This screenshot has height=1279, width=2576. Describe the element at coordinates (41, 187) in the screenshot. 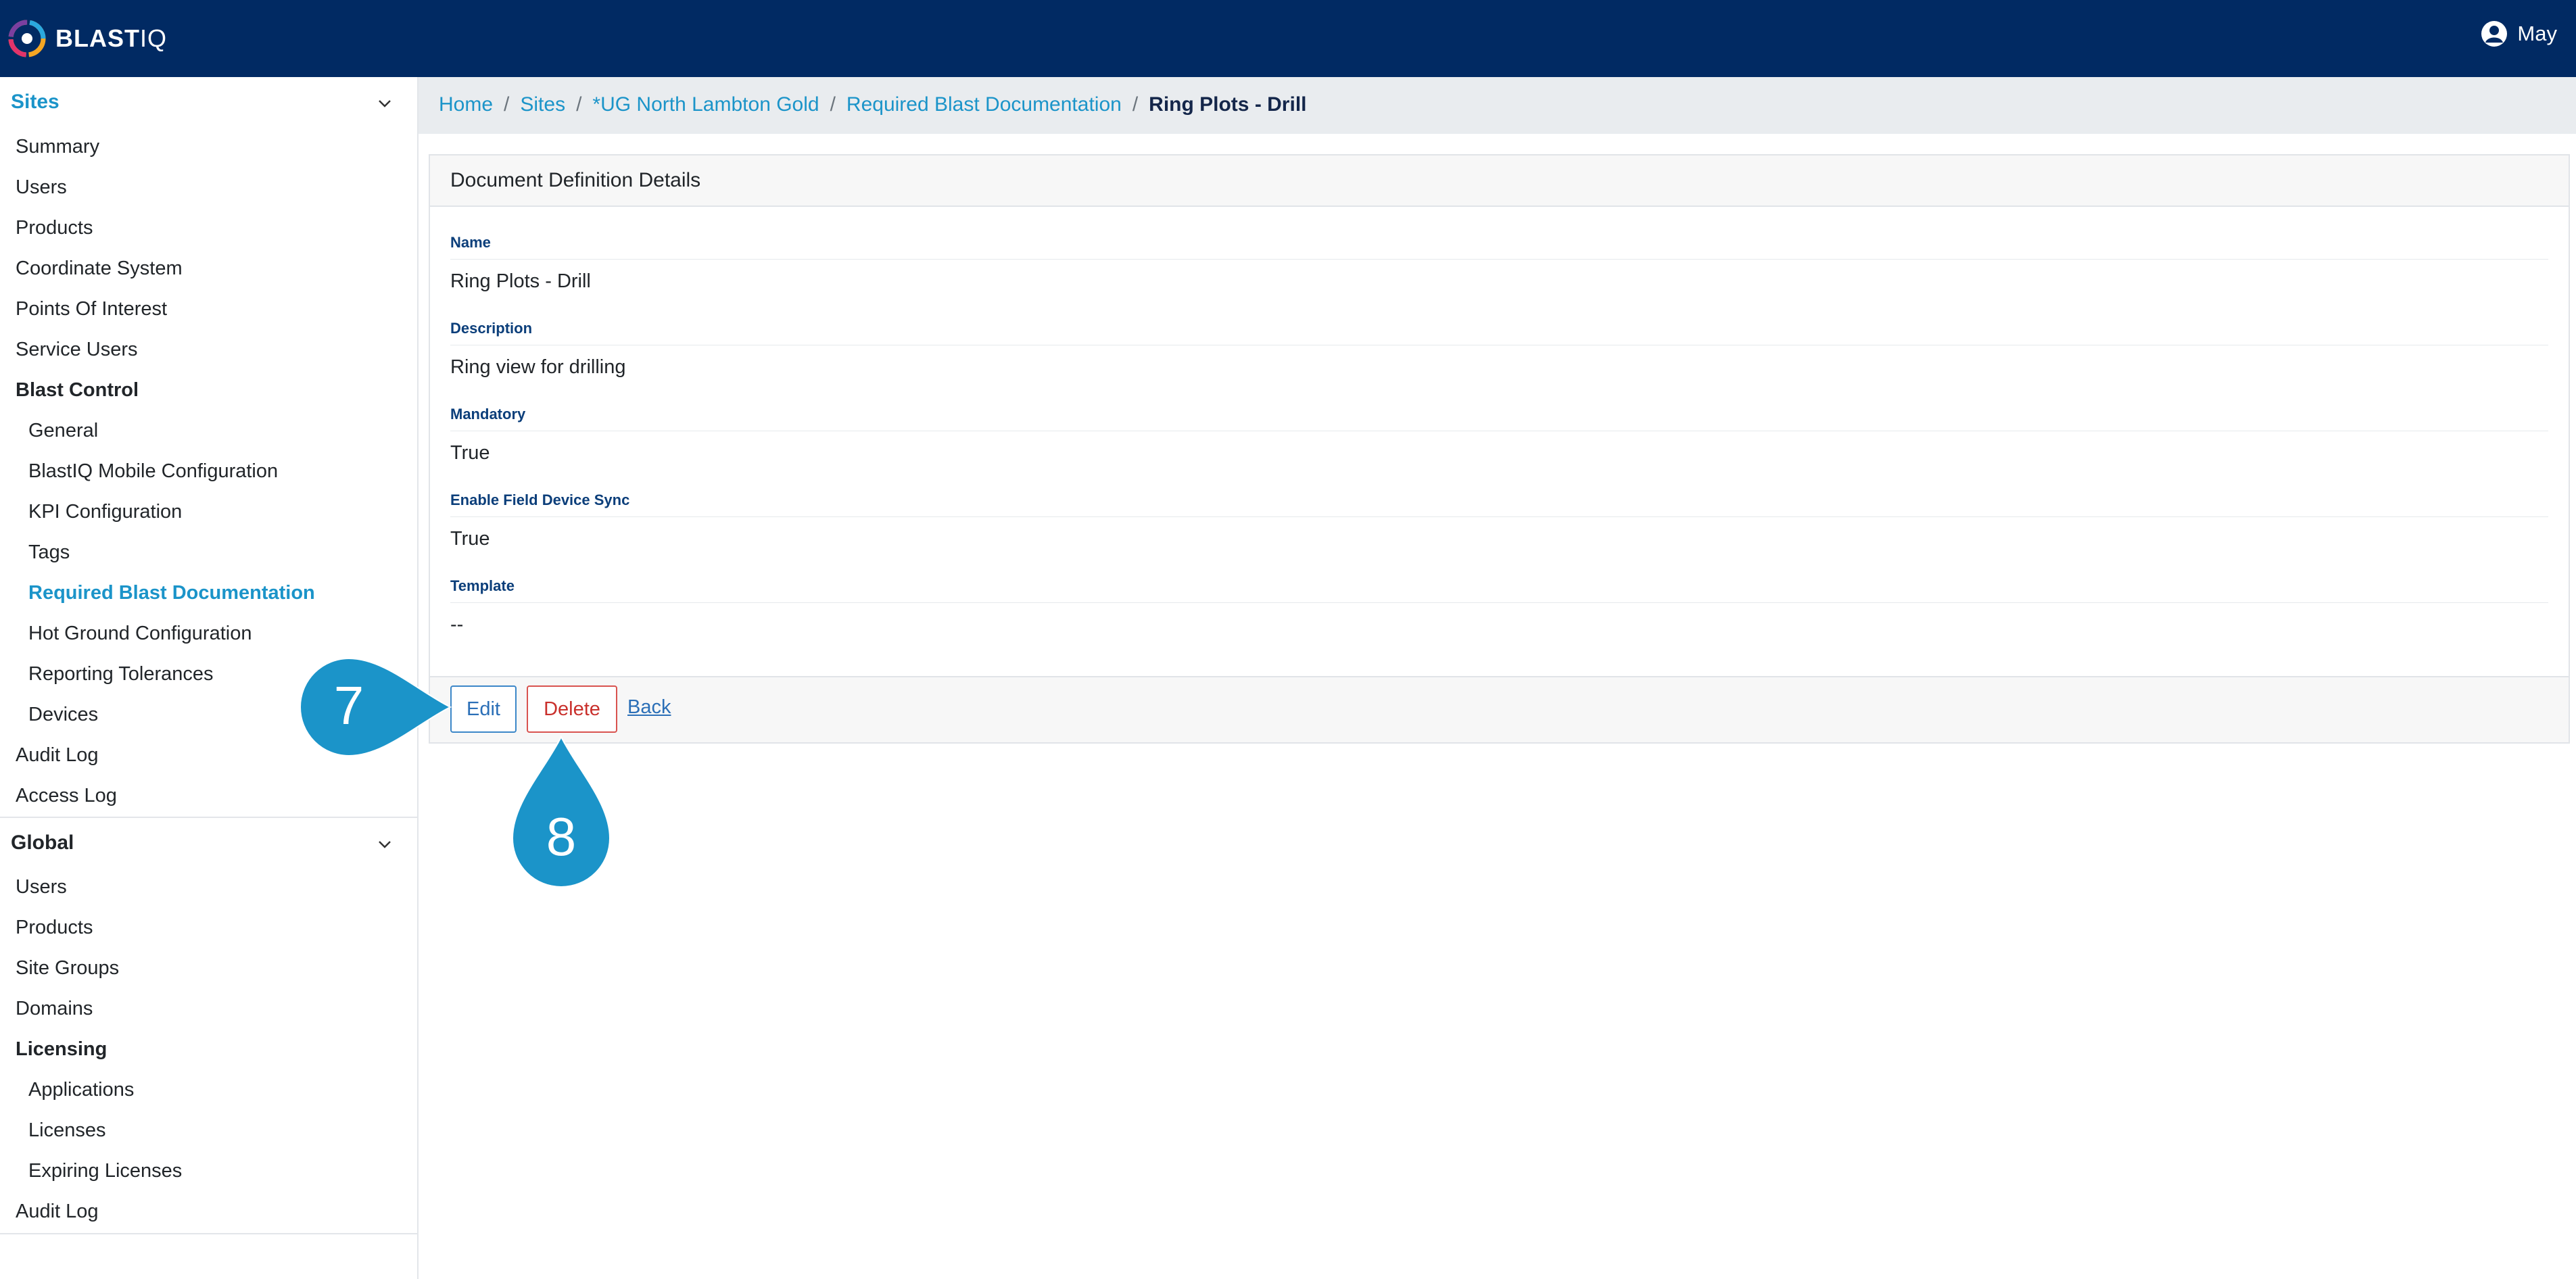

I see `sidebar-item-users: Users` at that location.